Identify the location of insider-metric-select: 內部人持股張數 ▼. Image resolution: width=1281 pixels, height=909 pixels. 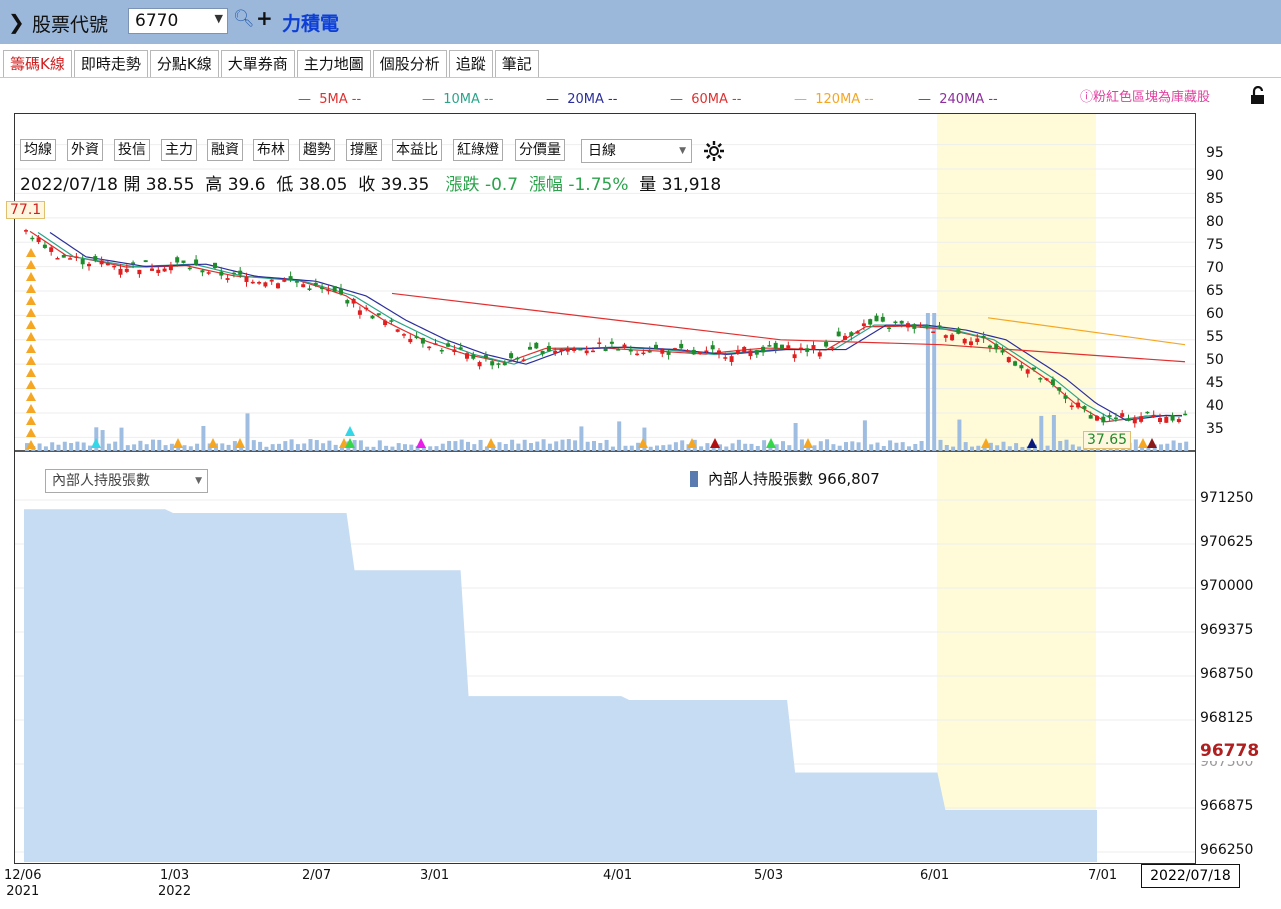
(126, 481).